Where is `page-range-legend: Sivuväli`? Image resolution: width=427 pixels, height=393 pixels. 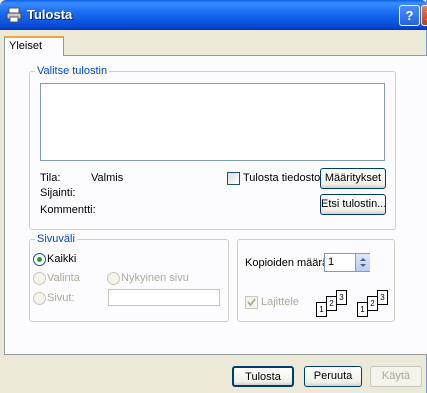 page-range-legend: Sivuväli is located at coordinates (56, 239).